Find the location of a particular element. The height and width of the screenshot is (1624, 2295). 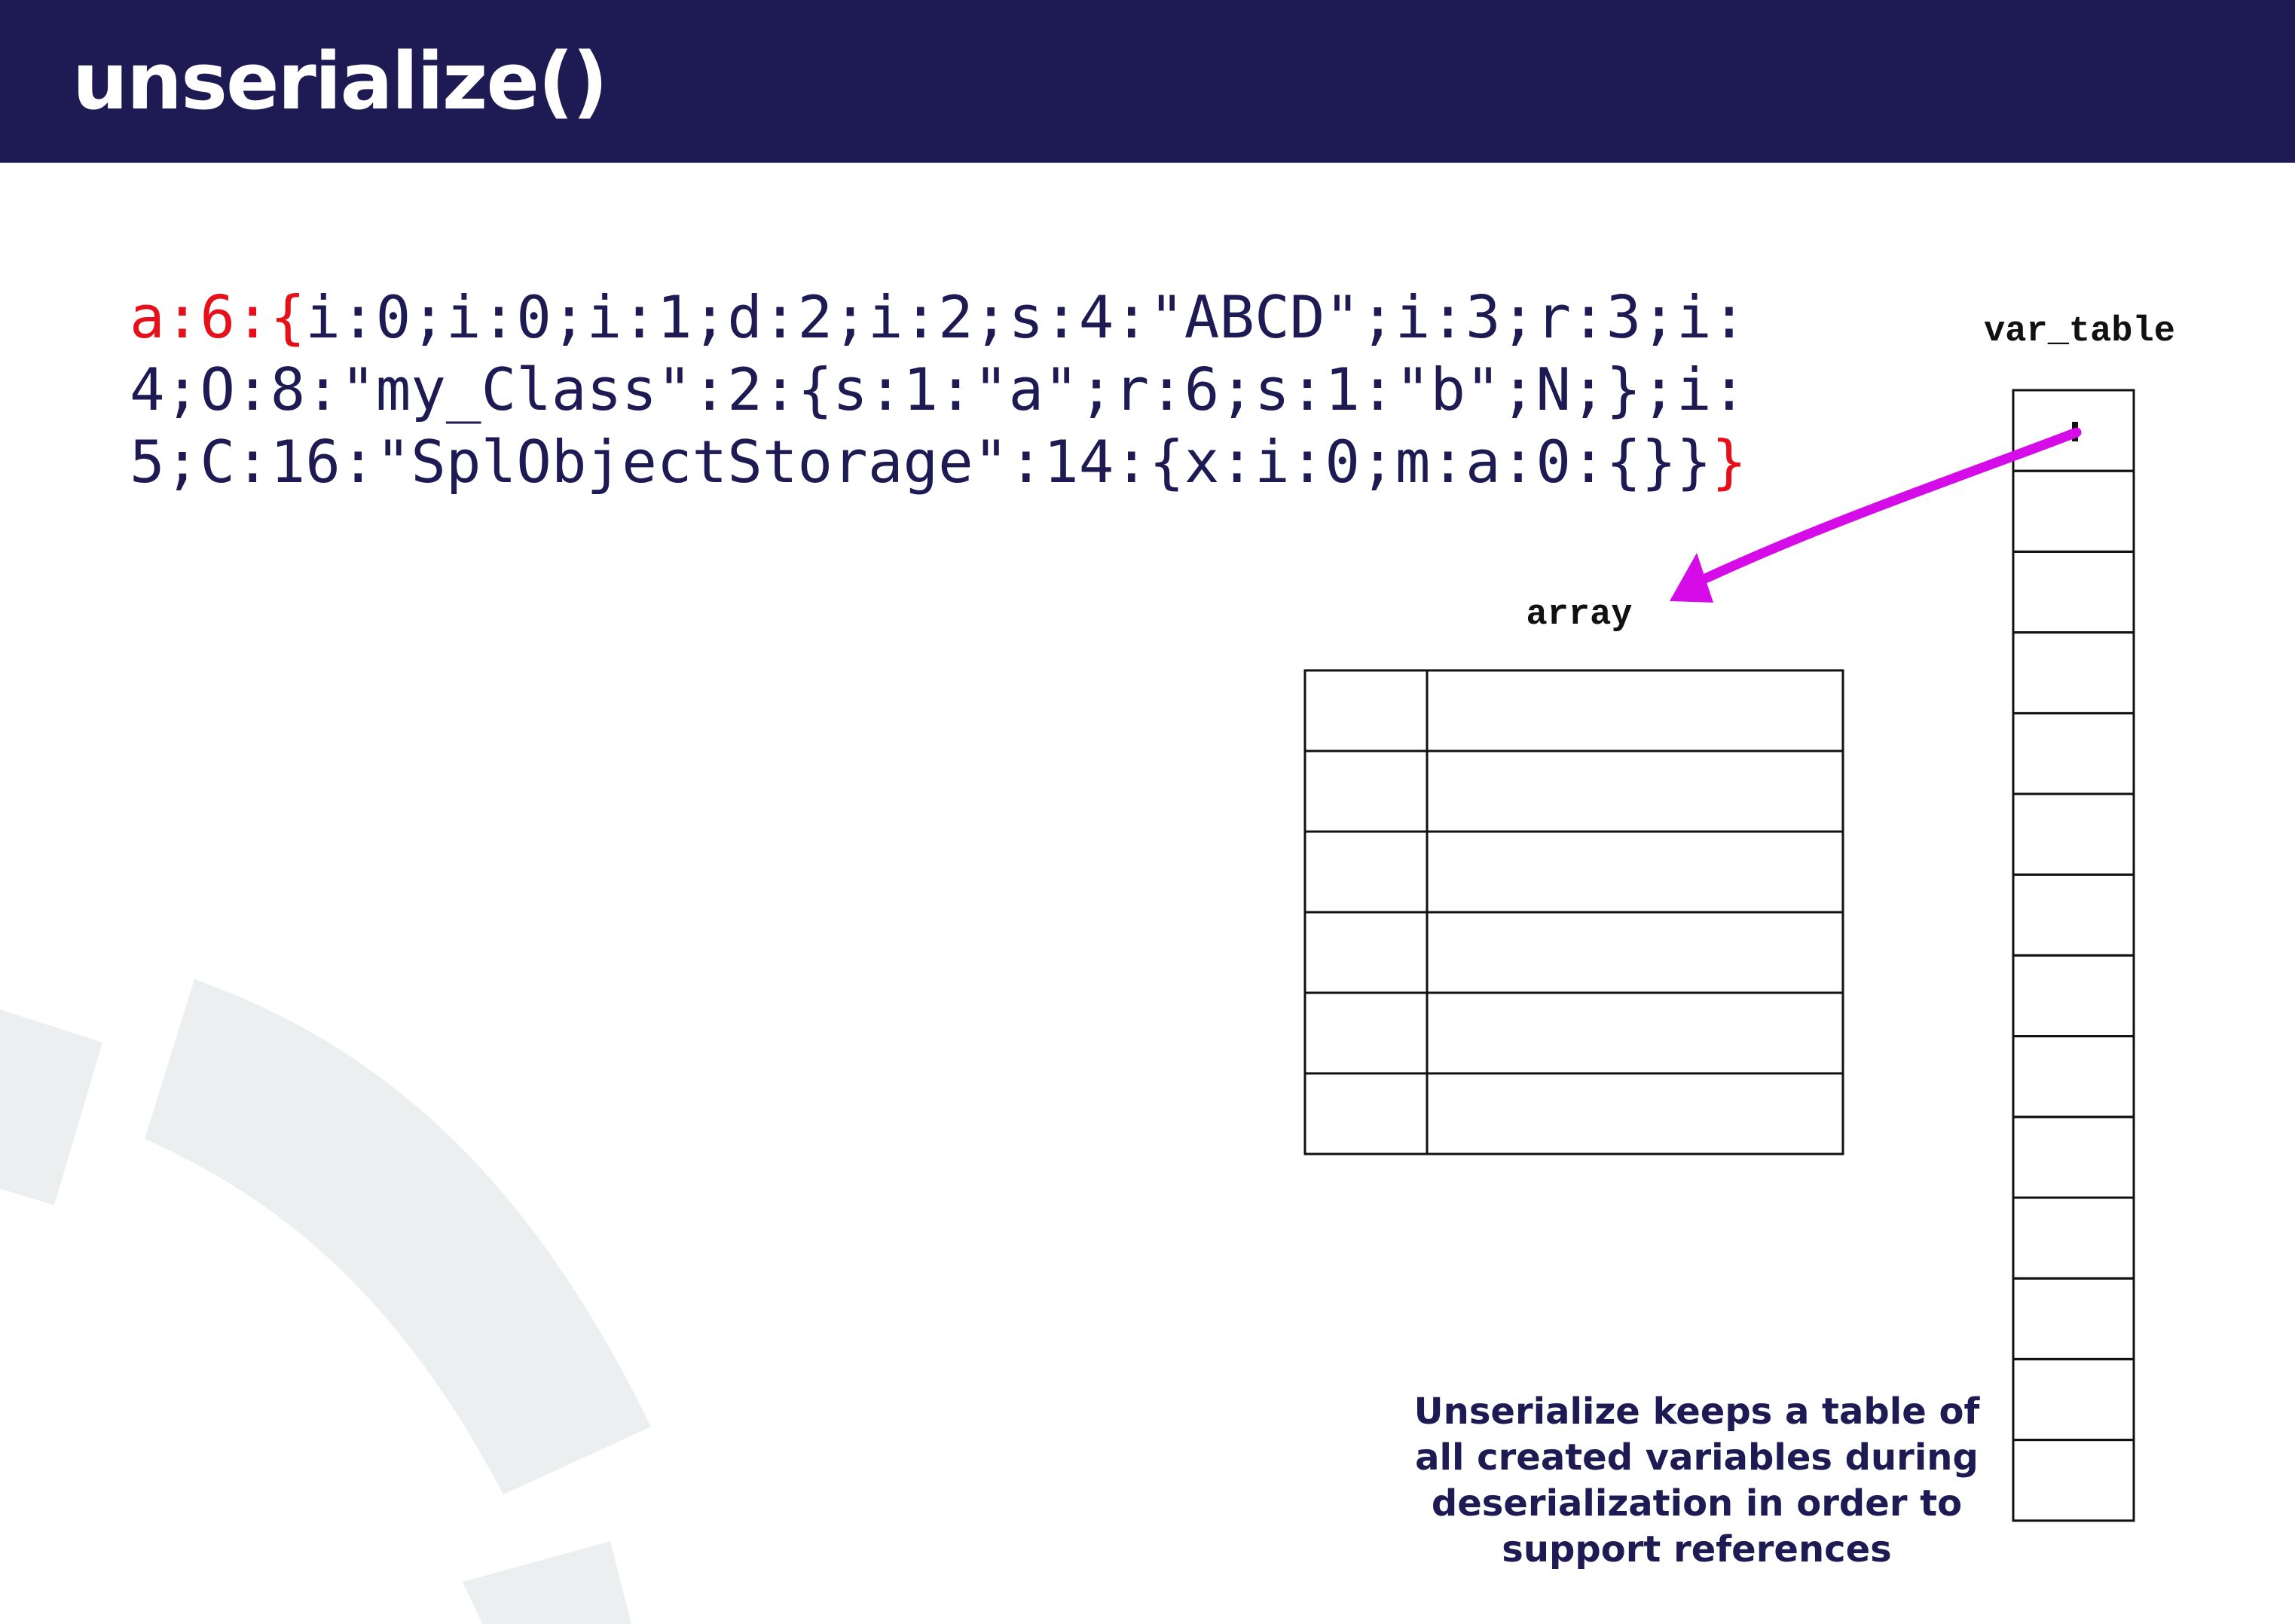

array-table is located at coordinates (1573, 912).